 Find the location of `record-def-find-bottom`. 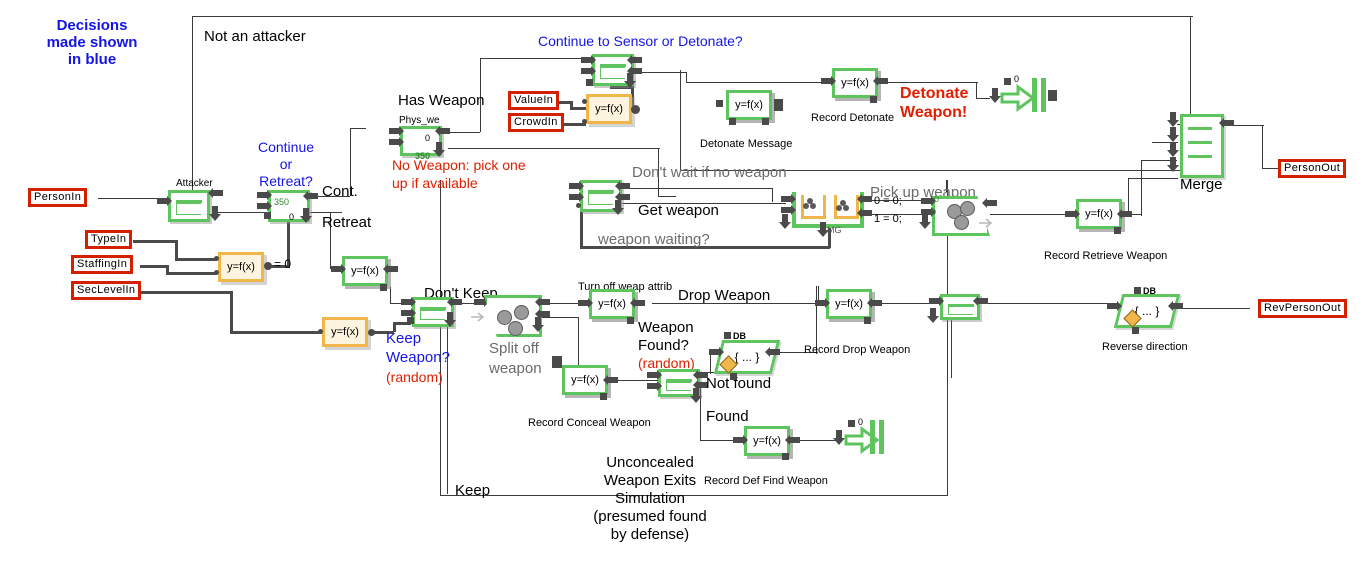

record-def-find-bottom is located at coordinates (785, 456).